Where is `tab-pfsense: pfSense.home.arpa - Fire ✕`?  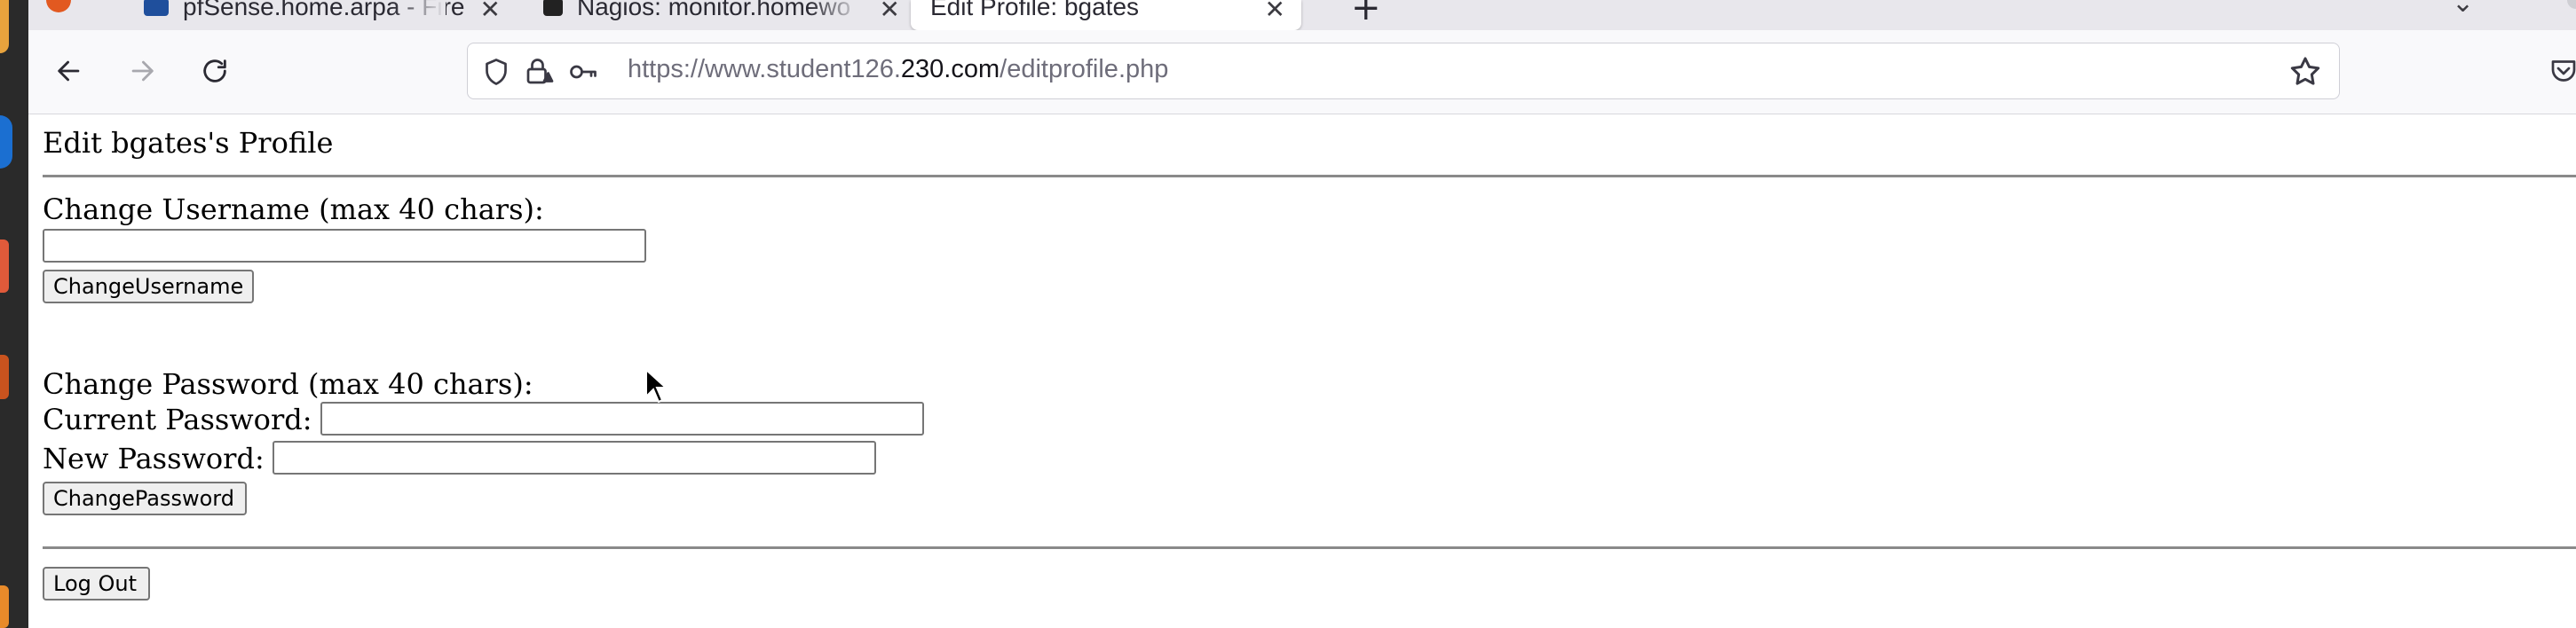 tab-pfsense: pfSense.home.arpa - Fire ✕ is located at coordinates (321, 15).